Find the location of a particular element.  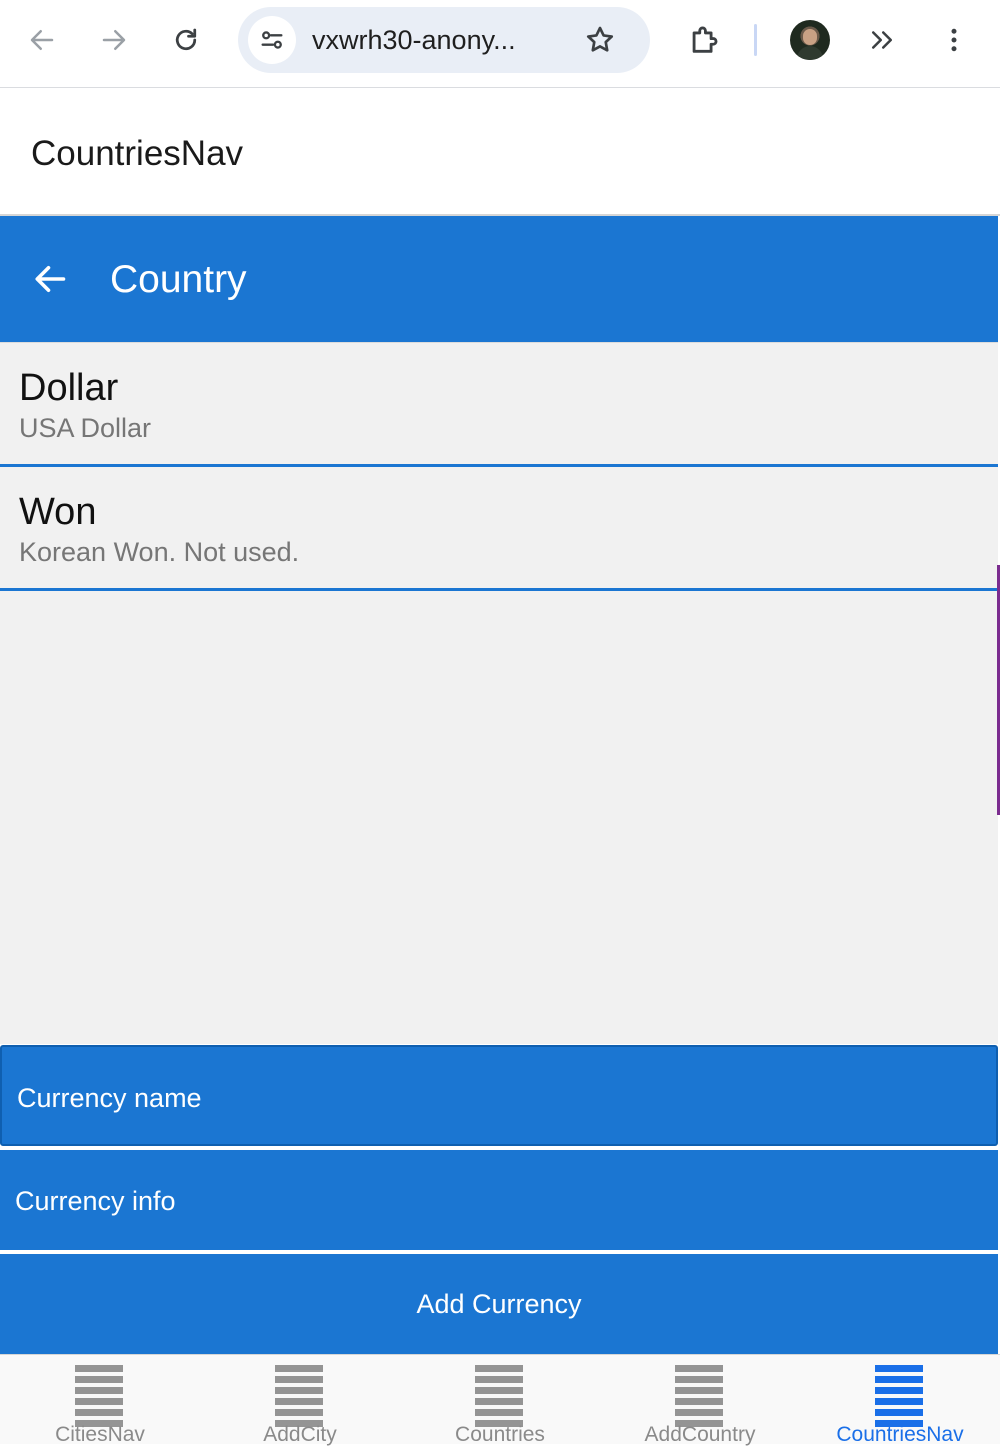

tab-countriesnav: CountriesNav is located at coordinates (900, 1400).